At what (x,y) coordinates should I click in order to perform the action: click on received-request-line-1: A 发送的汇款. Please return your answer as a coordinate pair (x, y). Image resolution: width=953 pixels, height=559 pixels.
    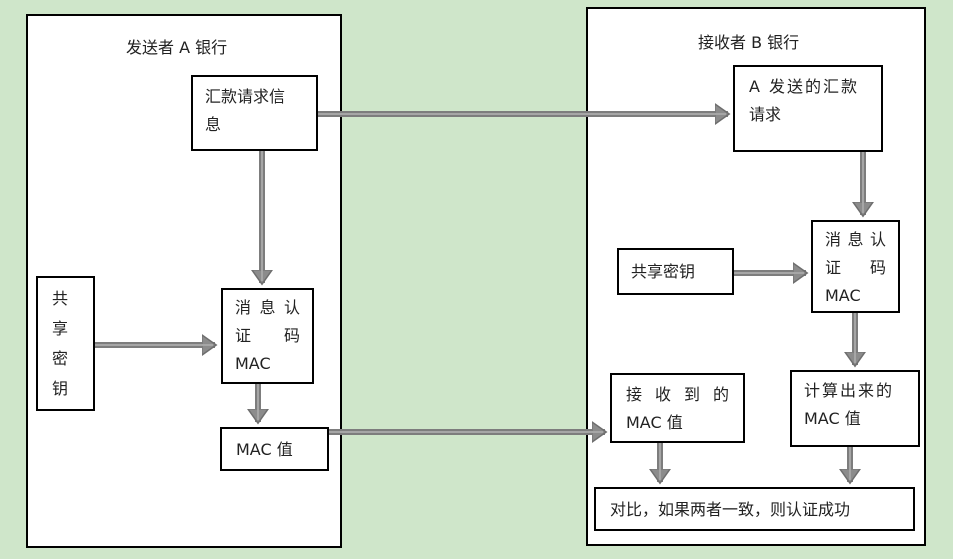
    Looking at the image, I should click on (804, 86).